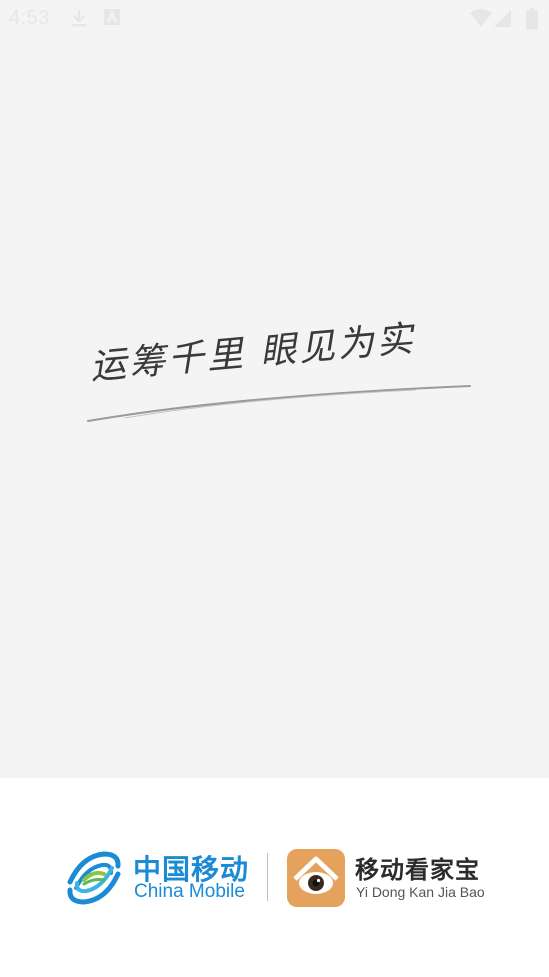  Describe the element at coordinates (29, 18) in the screenshot. I see `status-time: 4:53` at that location.